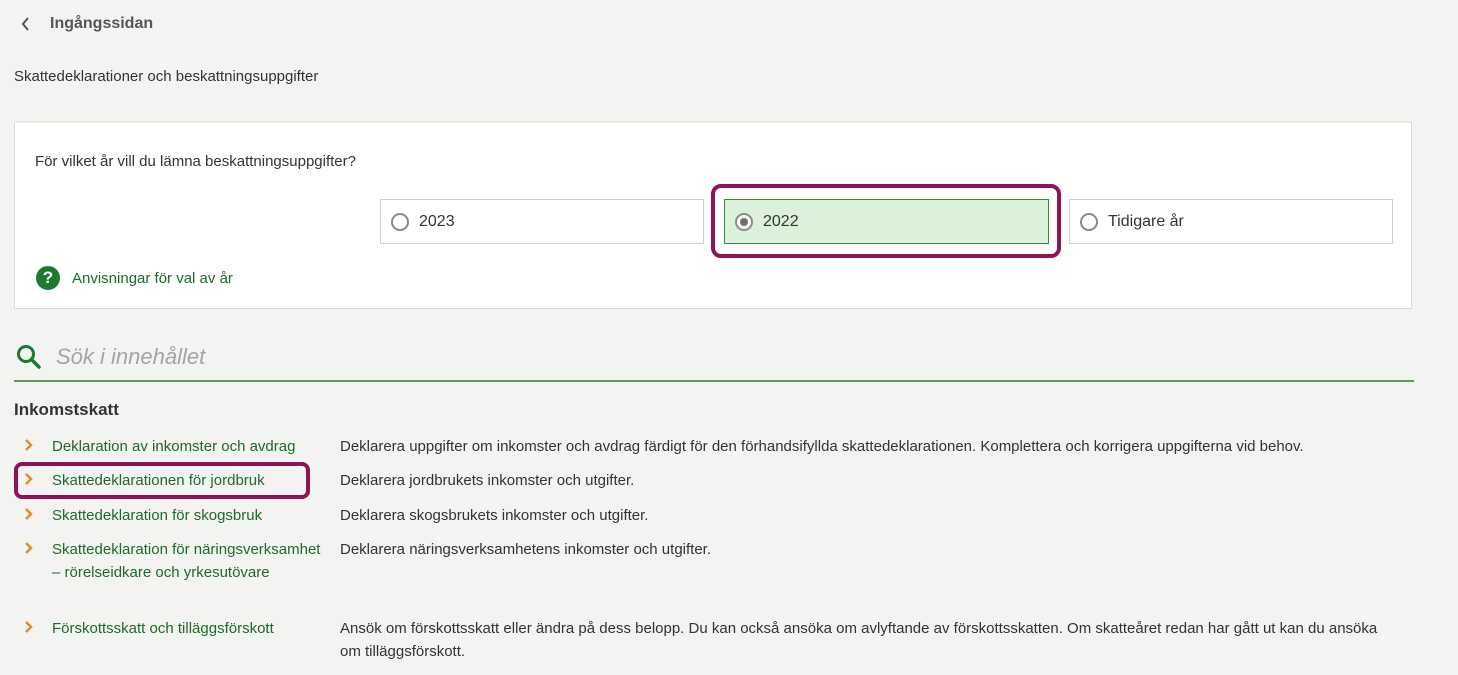 Image resolution: width=1458 pixels, height=675 pixels. Describe the element at coordinates (192, 446) in the screenshot. I see `item-link: Deklaration av inkomster och avdrag` at that location.